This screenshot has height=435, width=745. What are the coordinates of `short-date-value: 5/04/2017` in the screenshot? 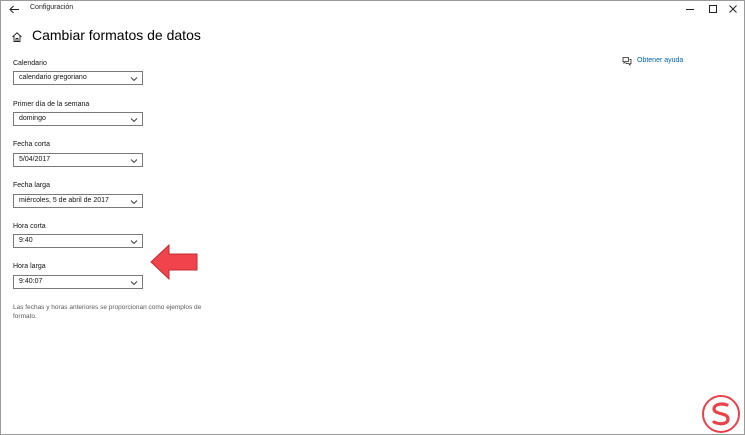 It's located at (35, 159).